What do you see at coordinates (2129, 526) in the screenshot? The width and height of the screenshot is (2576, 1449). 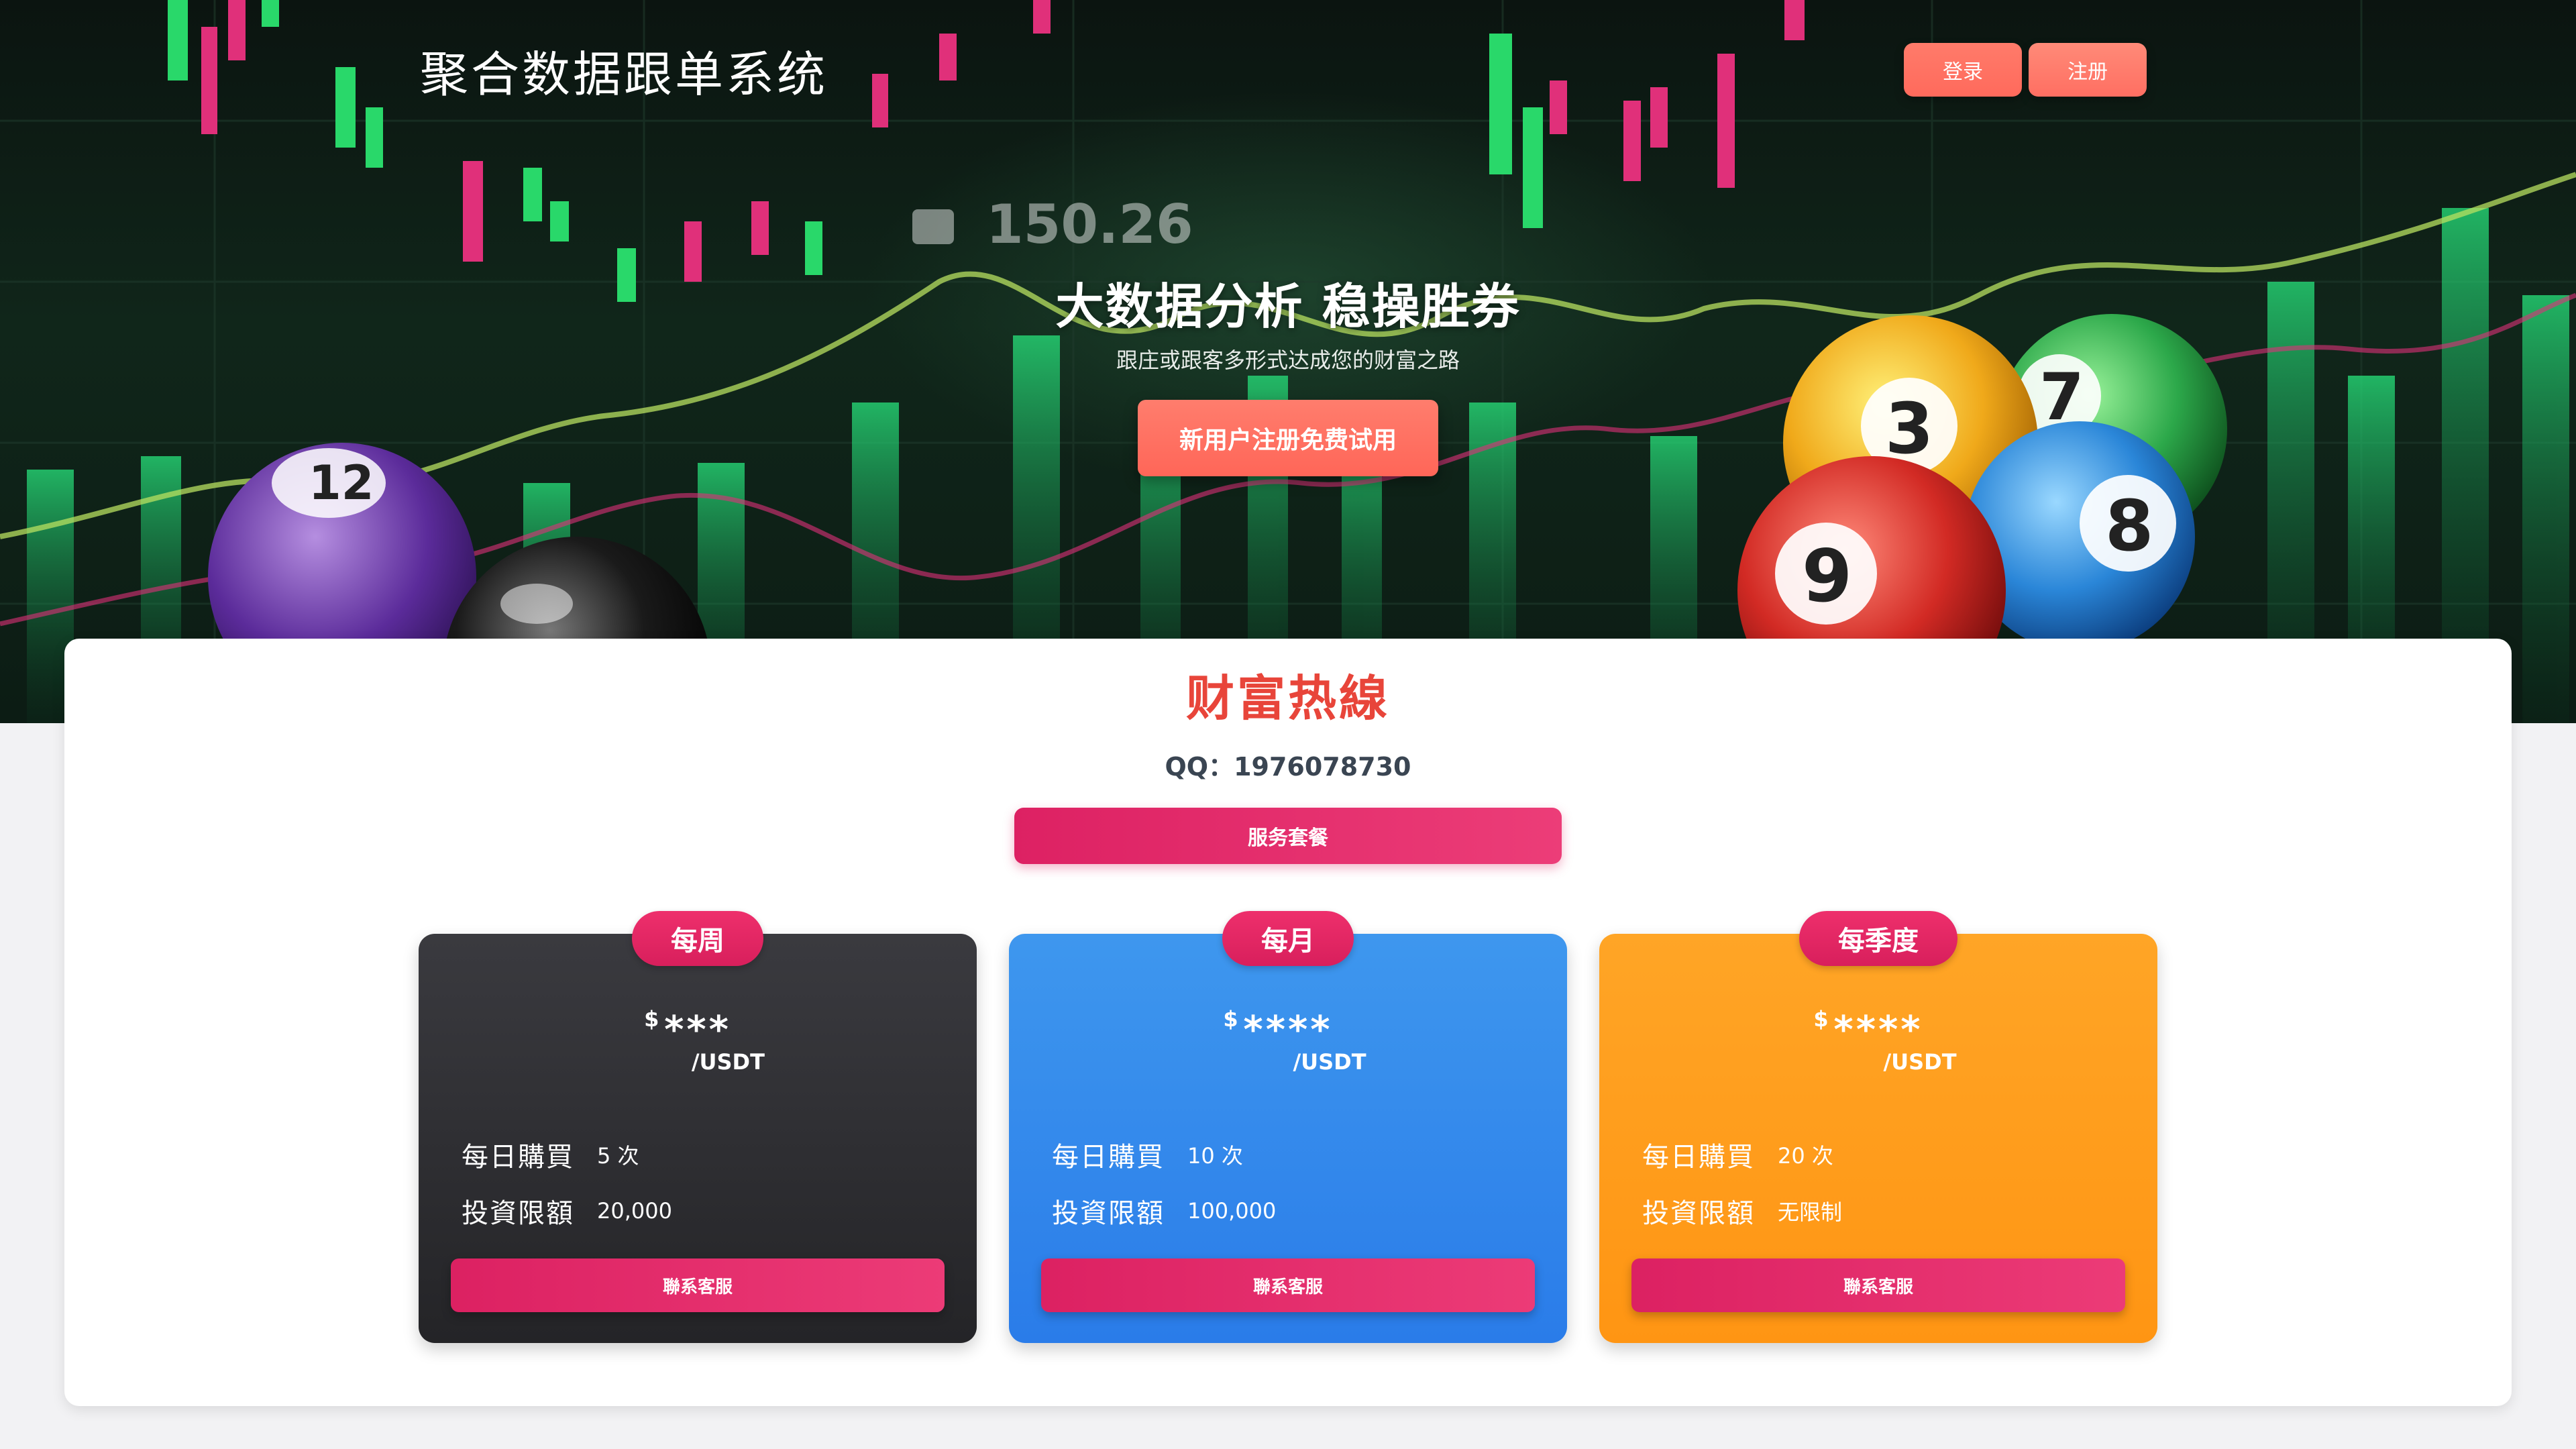 I see `ball-number-8: 8` at bounding box center [2129, 526].